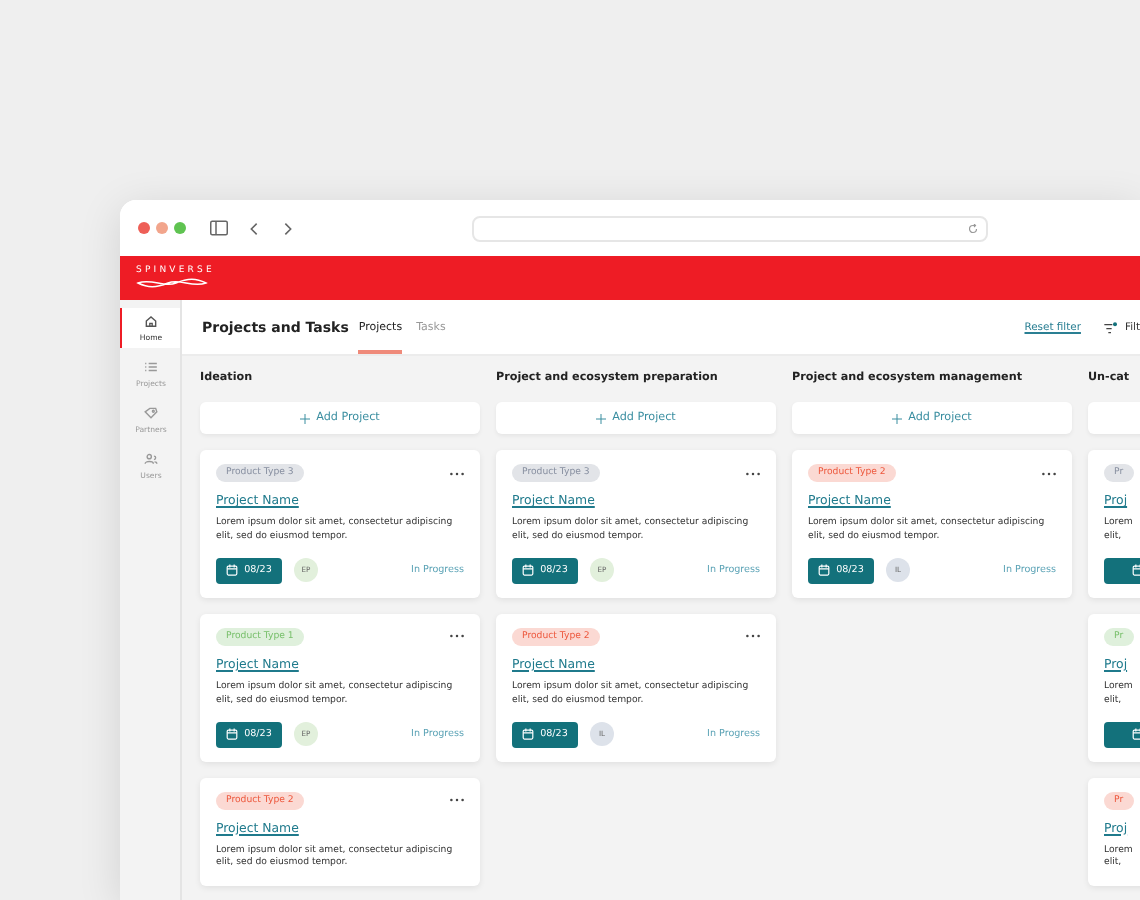 This screenshot has width=1140, height=900. Describe the element at coordinates (151, 413) in the screenshot. I see `tag-icon` at that location.